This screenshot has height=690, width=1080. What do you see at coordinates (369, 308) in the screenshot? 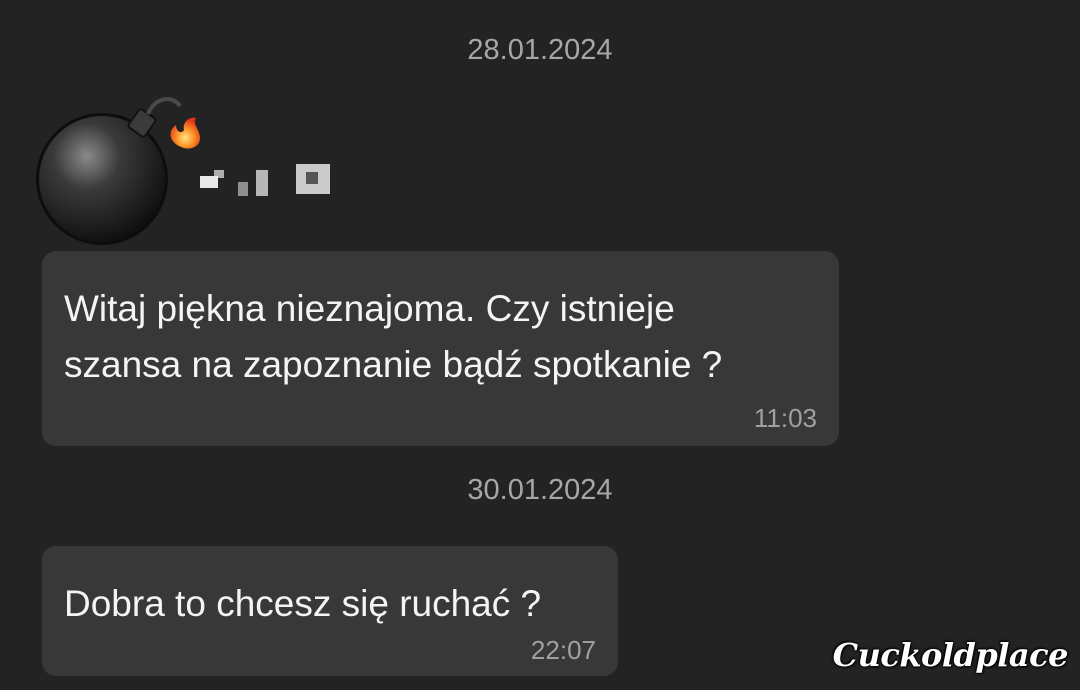
I see `message-line: Witaj piękna nieznajoma. Czy istnieje` at bounding box center [369, 308].